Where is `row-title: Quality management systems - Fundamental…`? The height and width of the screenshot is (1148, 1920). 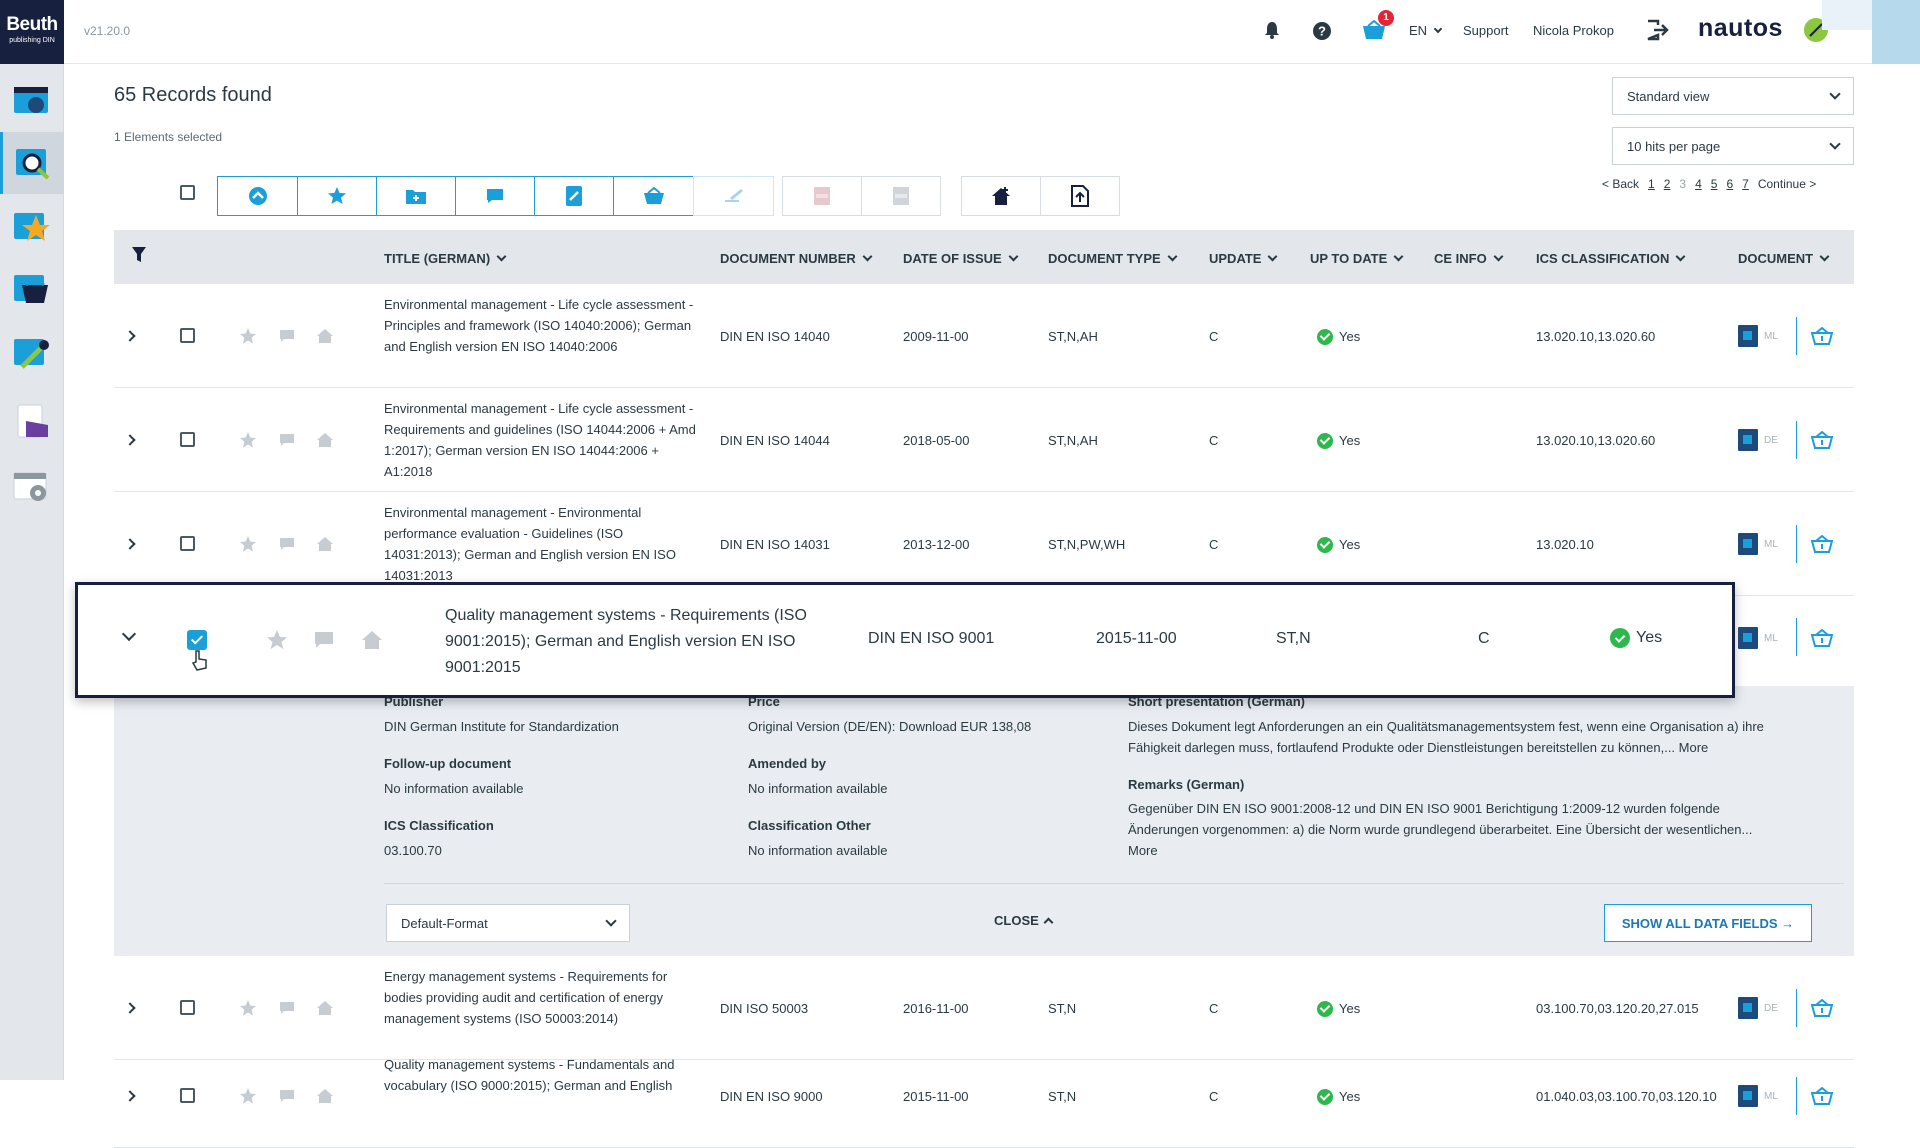 row-title: Quality management systems - Fundamental… is located at coordinates (543, 1075).